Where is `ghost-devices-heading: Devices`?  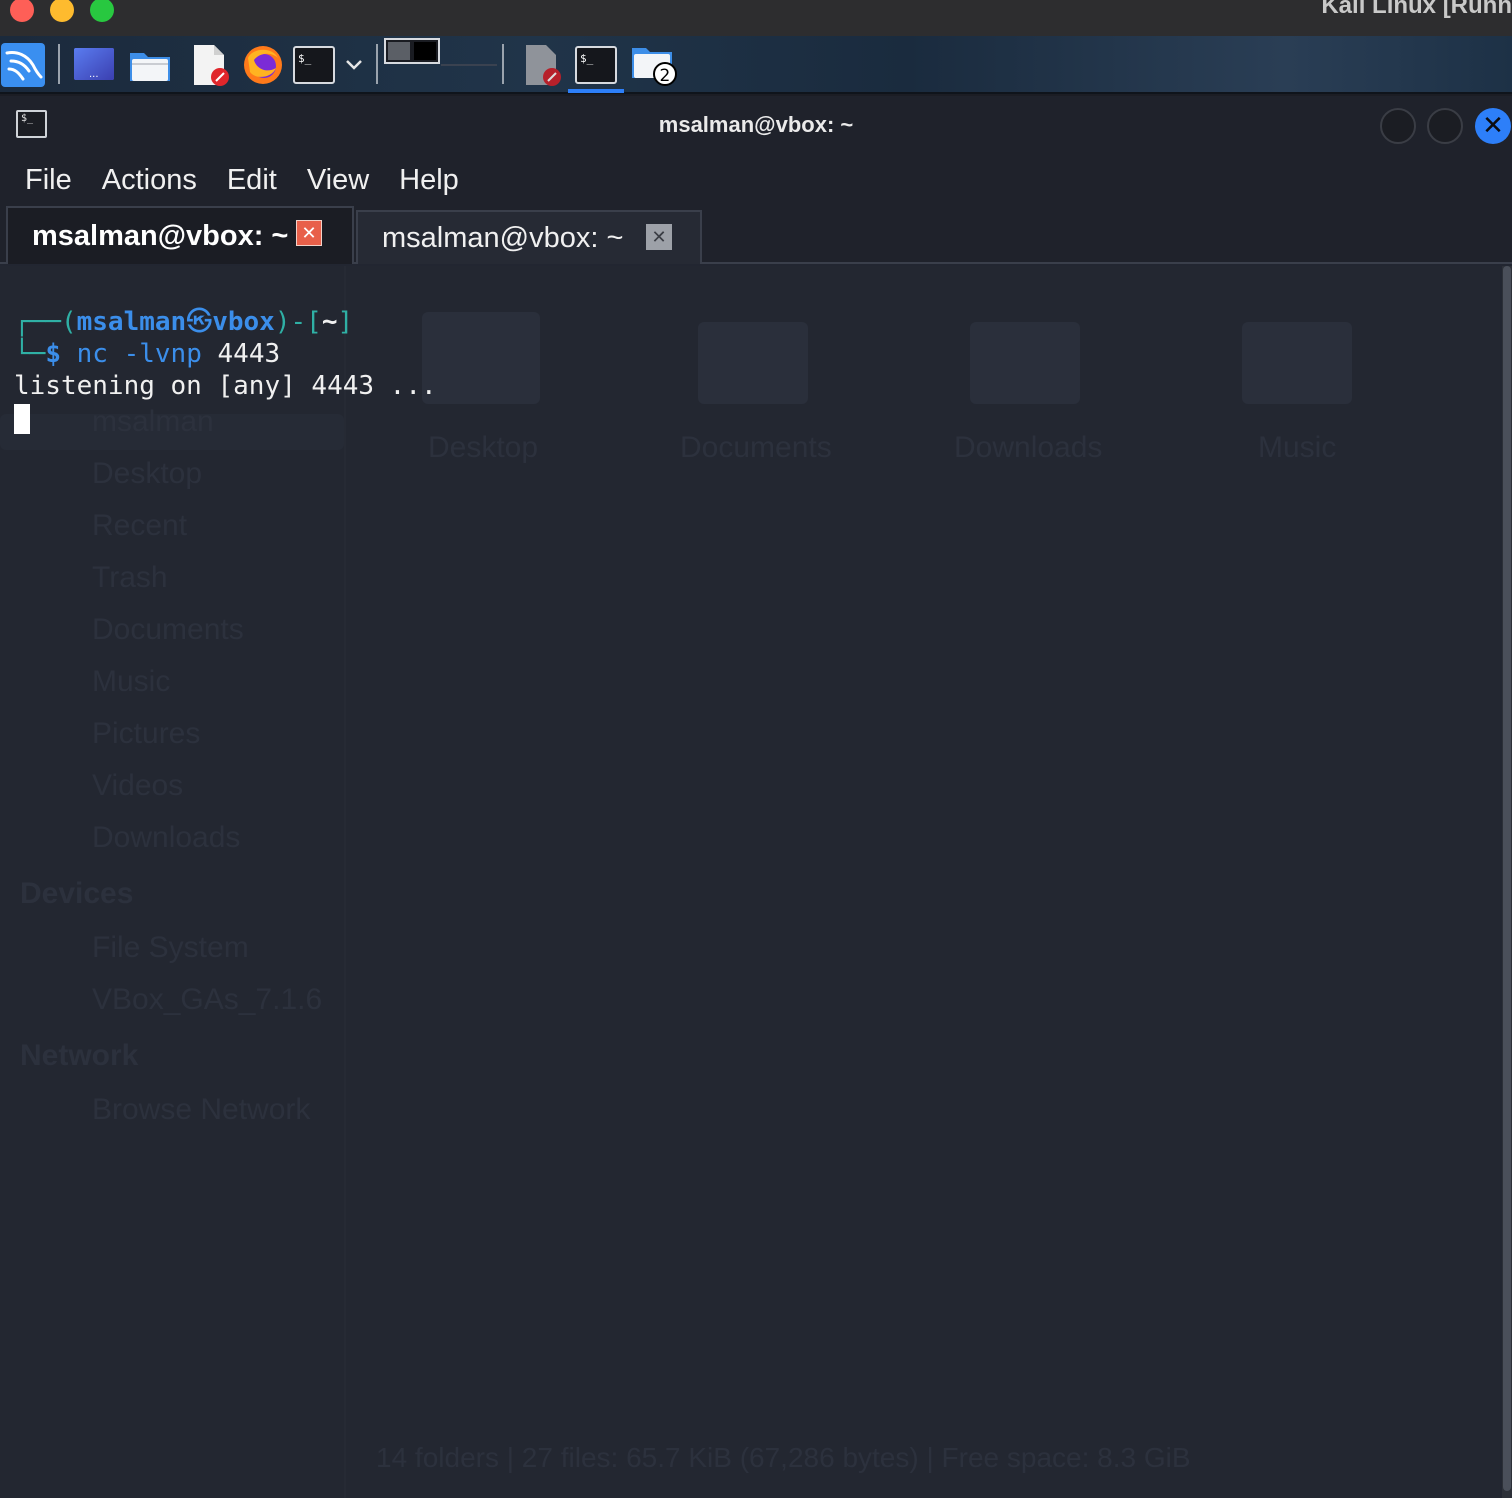
ghost-devices-heading: Devices is located at coordinates (77, 893).